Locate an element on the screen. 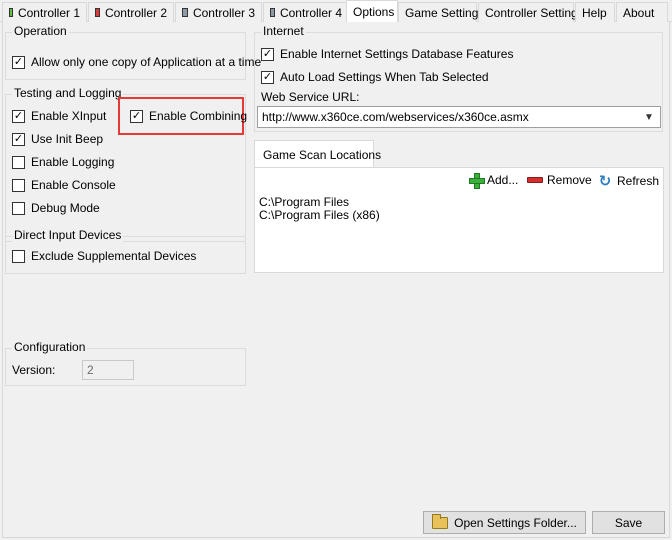  tab-label: Options is located at coordinates (374, 11).